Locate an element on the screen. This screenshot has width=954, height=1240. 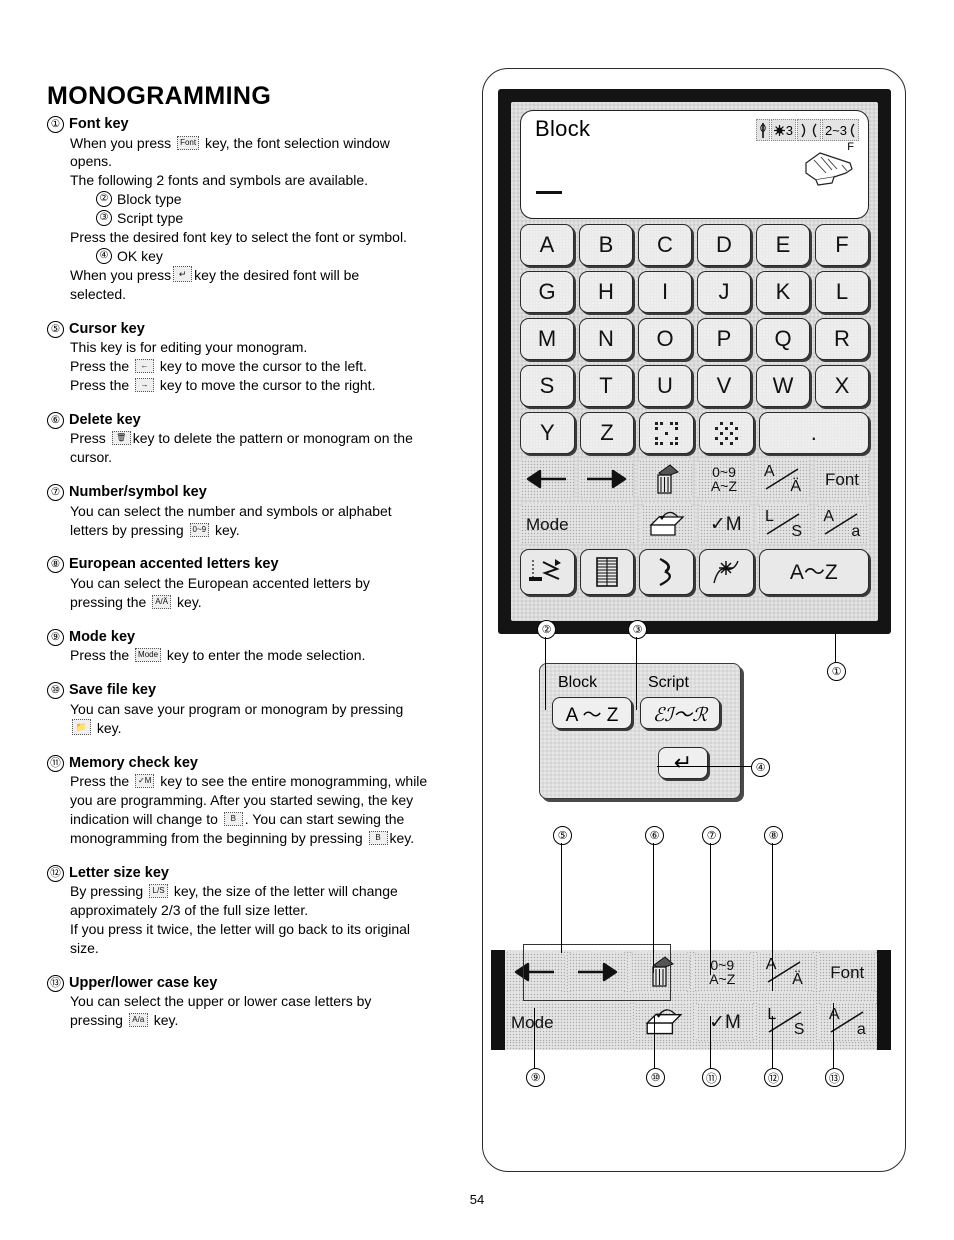
cursor-left-button is located at coordinates (547, 479).